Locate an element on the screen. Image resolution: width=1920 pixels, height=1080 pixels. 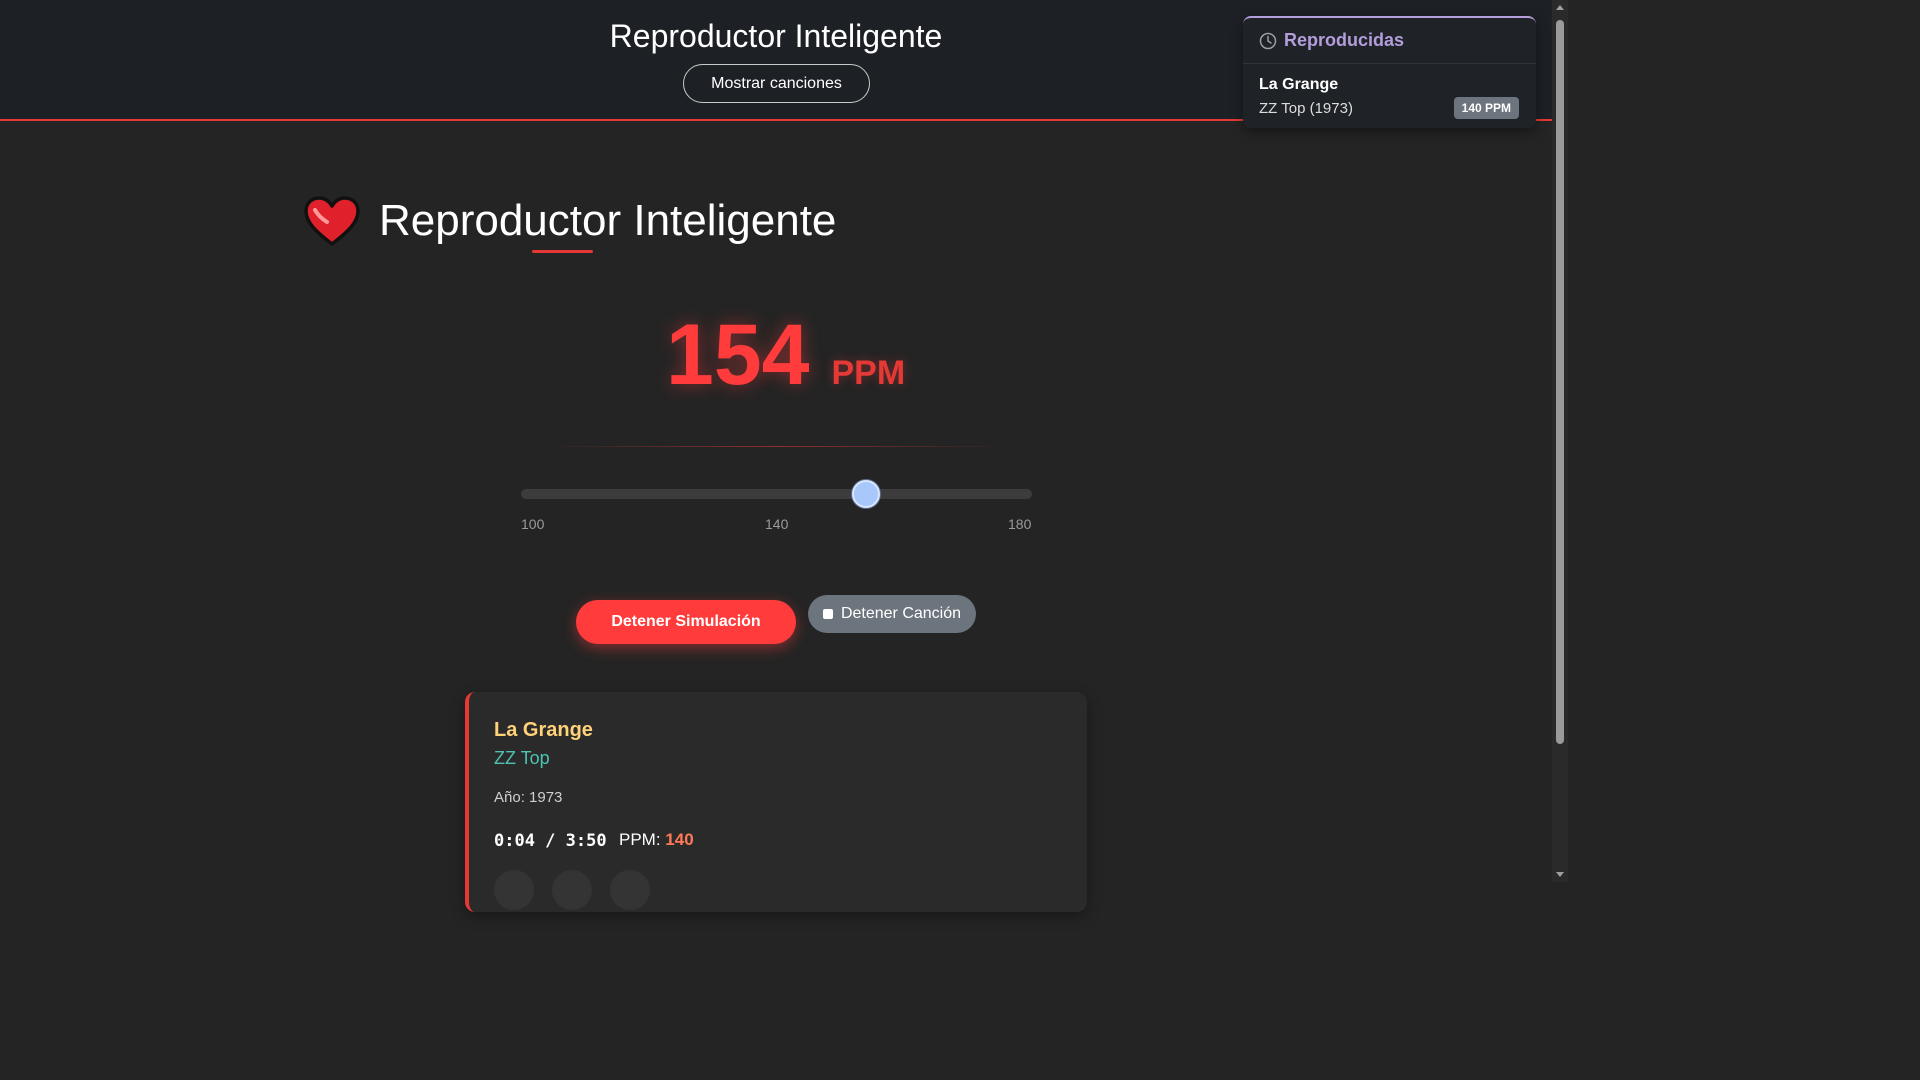
scroll-up-arrow-icon is located at coordinates (1560, 7).